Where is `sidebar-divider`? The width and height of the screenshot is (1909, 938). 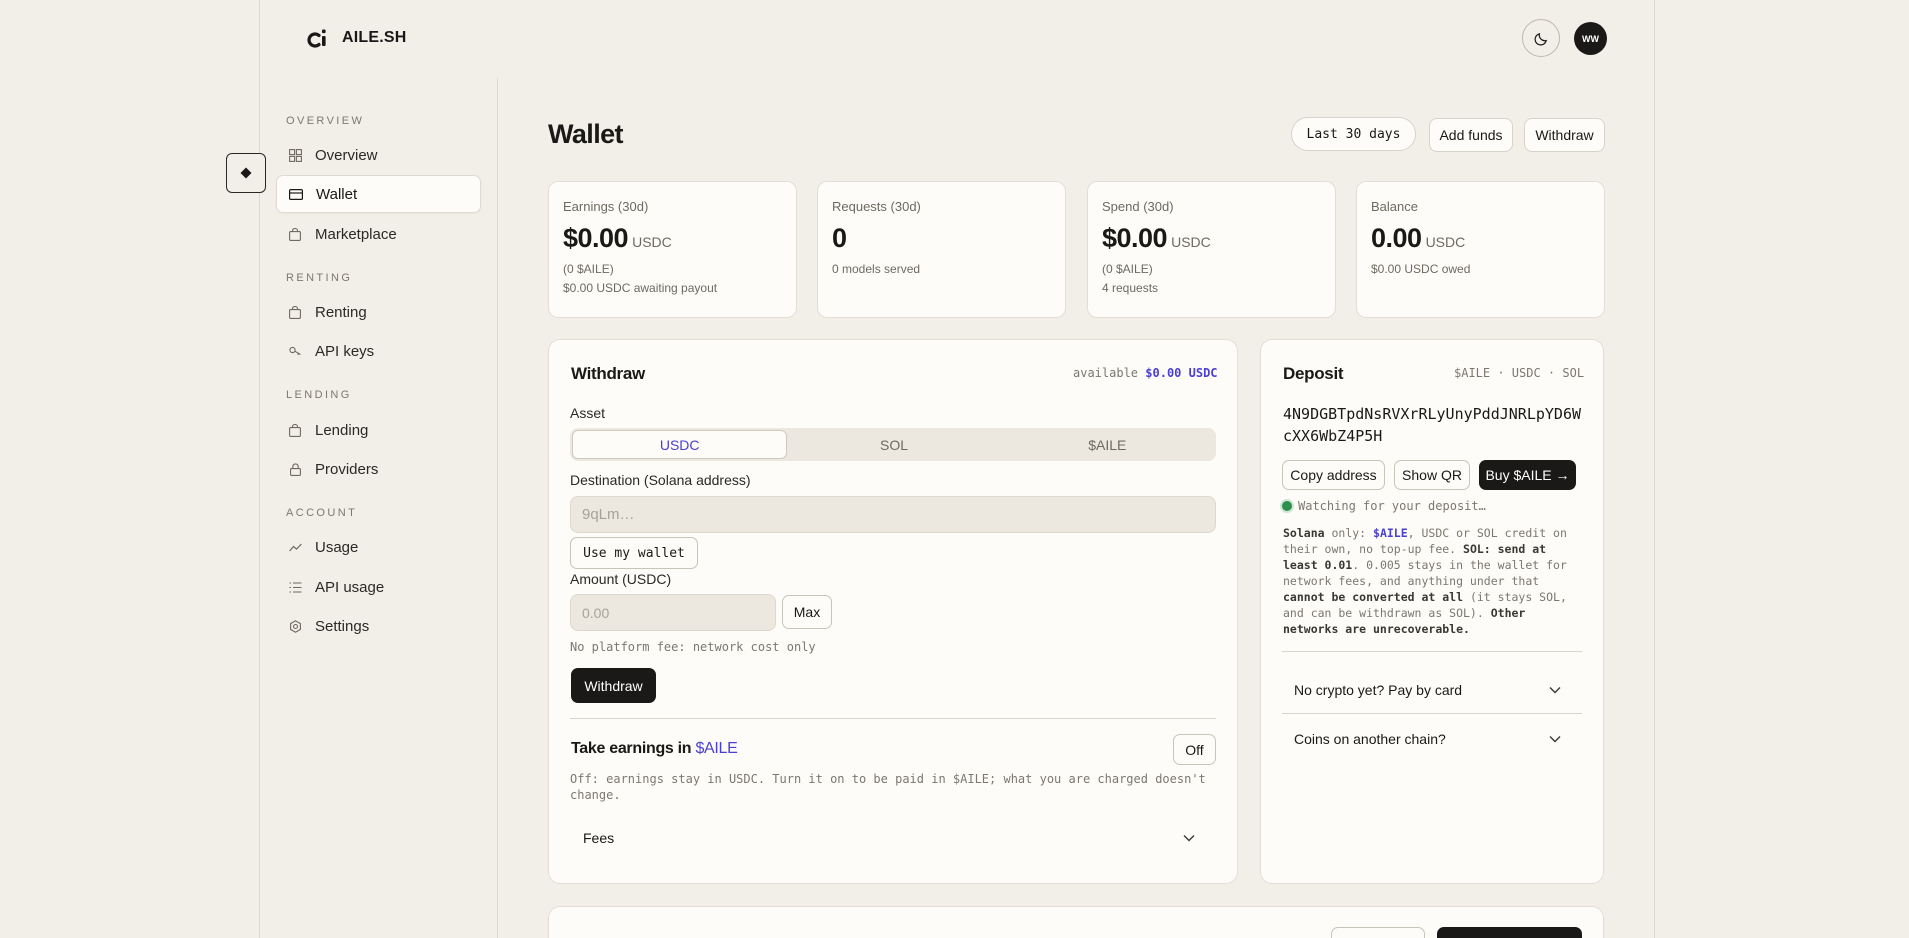
sidebar-divider is located at coordinates (497, 508).